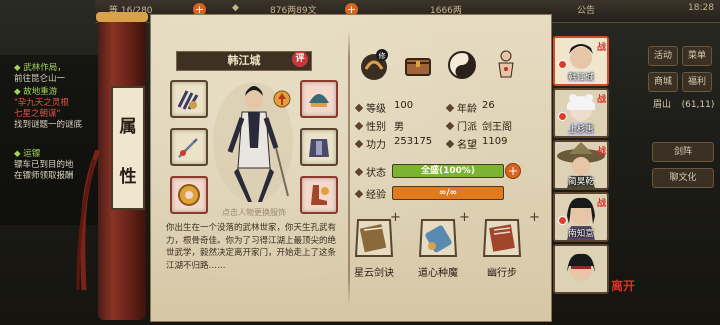 The image size is (720, 325). What do you see at coordinates (376, 173) in the screenshot?
I see `stat-label: 状态` at bounding box center [376, 173].